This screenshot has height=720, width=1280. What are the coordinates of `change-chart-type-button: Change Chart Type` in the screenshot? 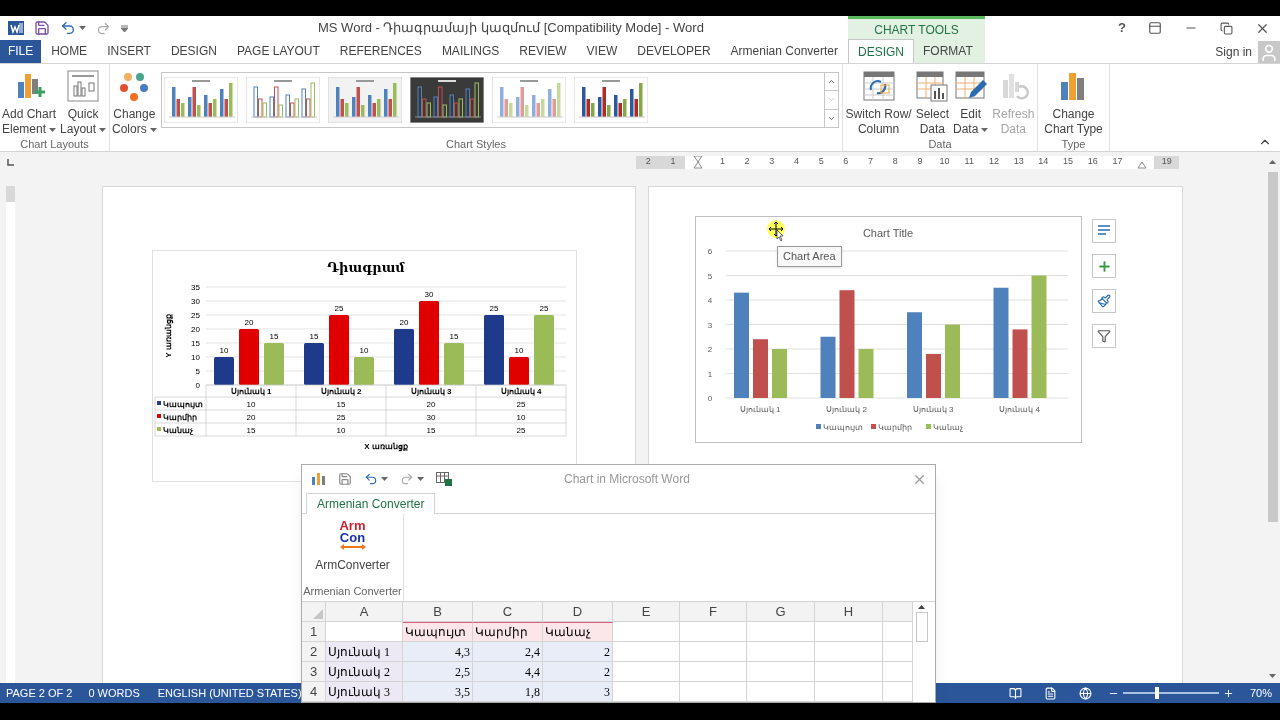 It's located at (1073, 100).